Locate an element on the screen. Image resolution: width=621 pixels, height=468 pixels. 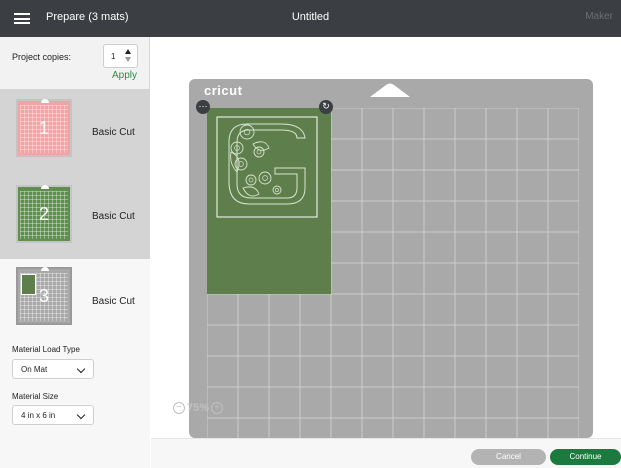
mat-thumbnail-2: 2 is located at coordinates (44, 214).